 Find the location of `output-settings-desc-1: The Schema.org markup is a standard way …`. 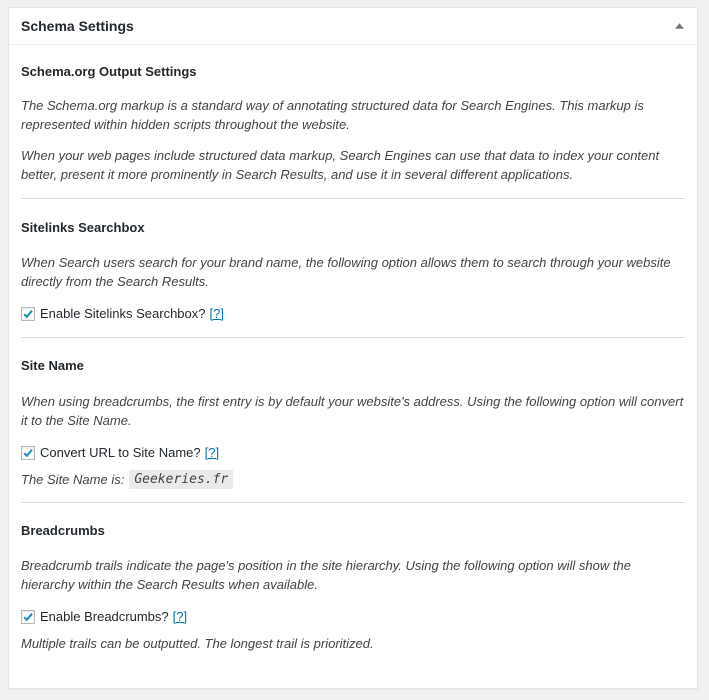

output-settings-desc-1: The Schema.org markup is a standard way … is located at coordinates (332, 115).